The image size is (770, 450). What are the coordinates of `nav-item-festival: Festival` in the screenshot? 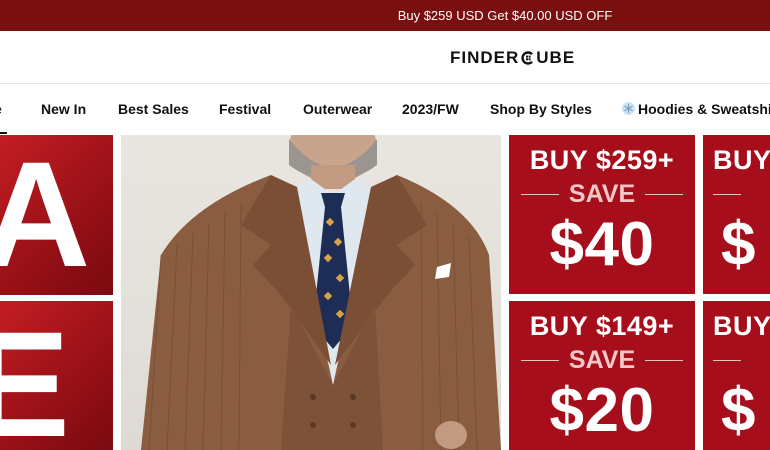 It's located at (245, 109).